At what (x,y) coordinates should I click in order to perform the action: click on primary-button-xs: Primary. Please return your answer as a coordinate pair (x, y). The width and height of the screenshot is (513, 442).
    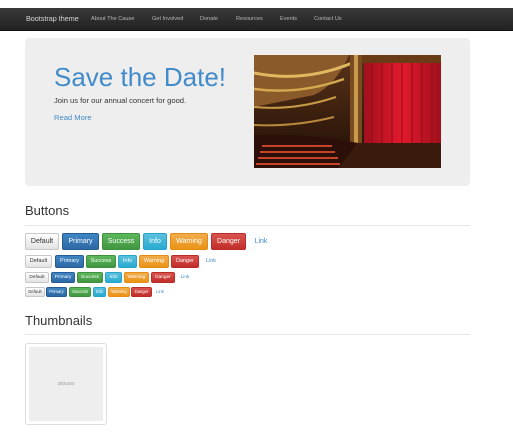
    Looking at the image, I should click on (56, 292).